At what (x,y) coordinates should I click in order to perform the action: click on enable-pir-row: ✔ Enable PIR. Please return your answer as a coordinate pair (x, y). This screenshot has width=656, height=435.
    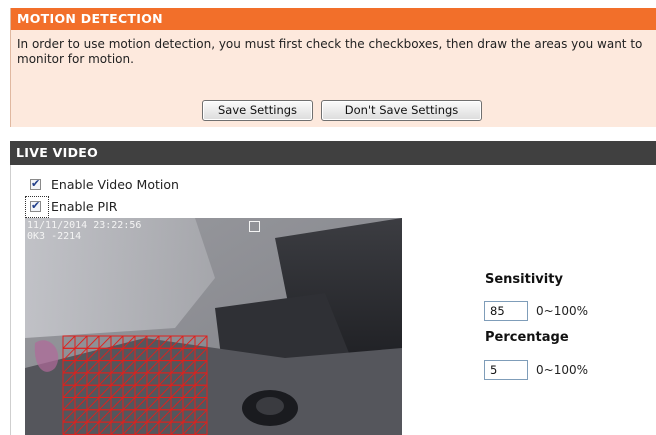
    Looking at the image, I should click on (73, 206).